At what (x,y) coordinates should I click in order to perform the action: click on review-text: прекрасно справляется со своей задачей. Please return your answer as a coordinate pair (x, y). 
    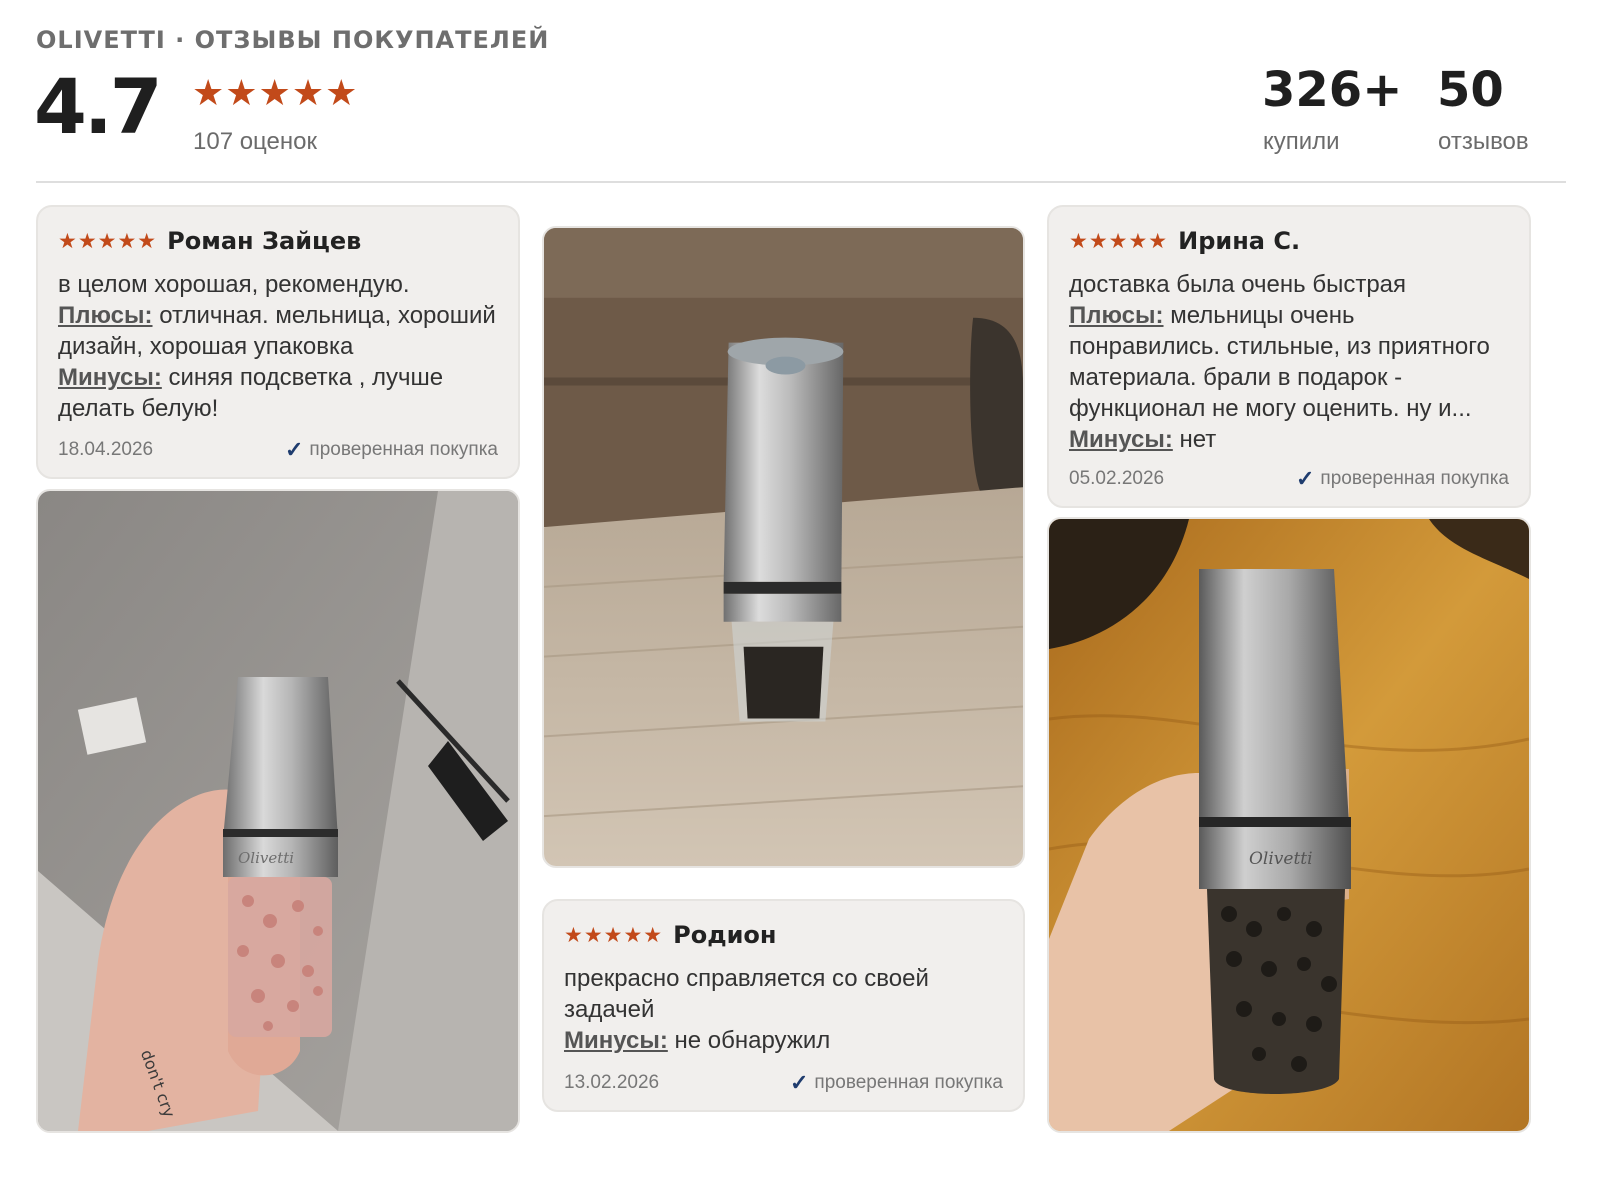
    Looking at the image, I should click on (746, 994).